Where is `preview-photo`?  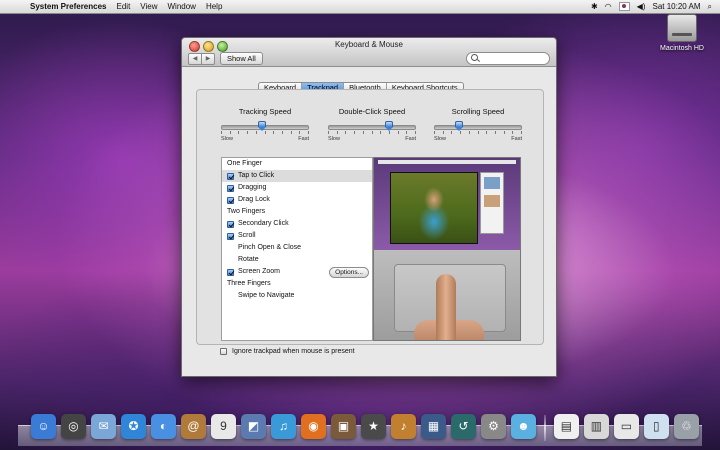
preview-photo is located at coordinates (434, 208).